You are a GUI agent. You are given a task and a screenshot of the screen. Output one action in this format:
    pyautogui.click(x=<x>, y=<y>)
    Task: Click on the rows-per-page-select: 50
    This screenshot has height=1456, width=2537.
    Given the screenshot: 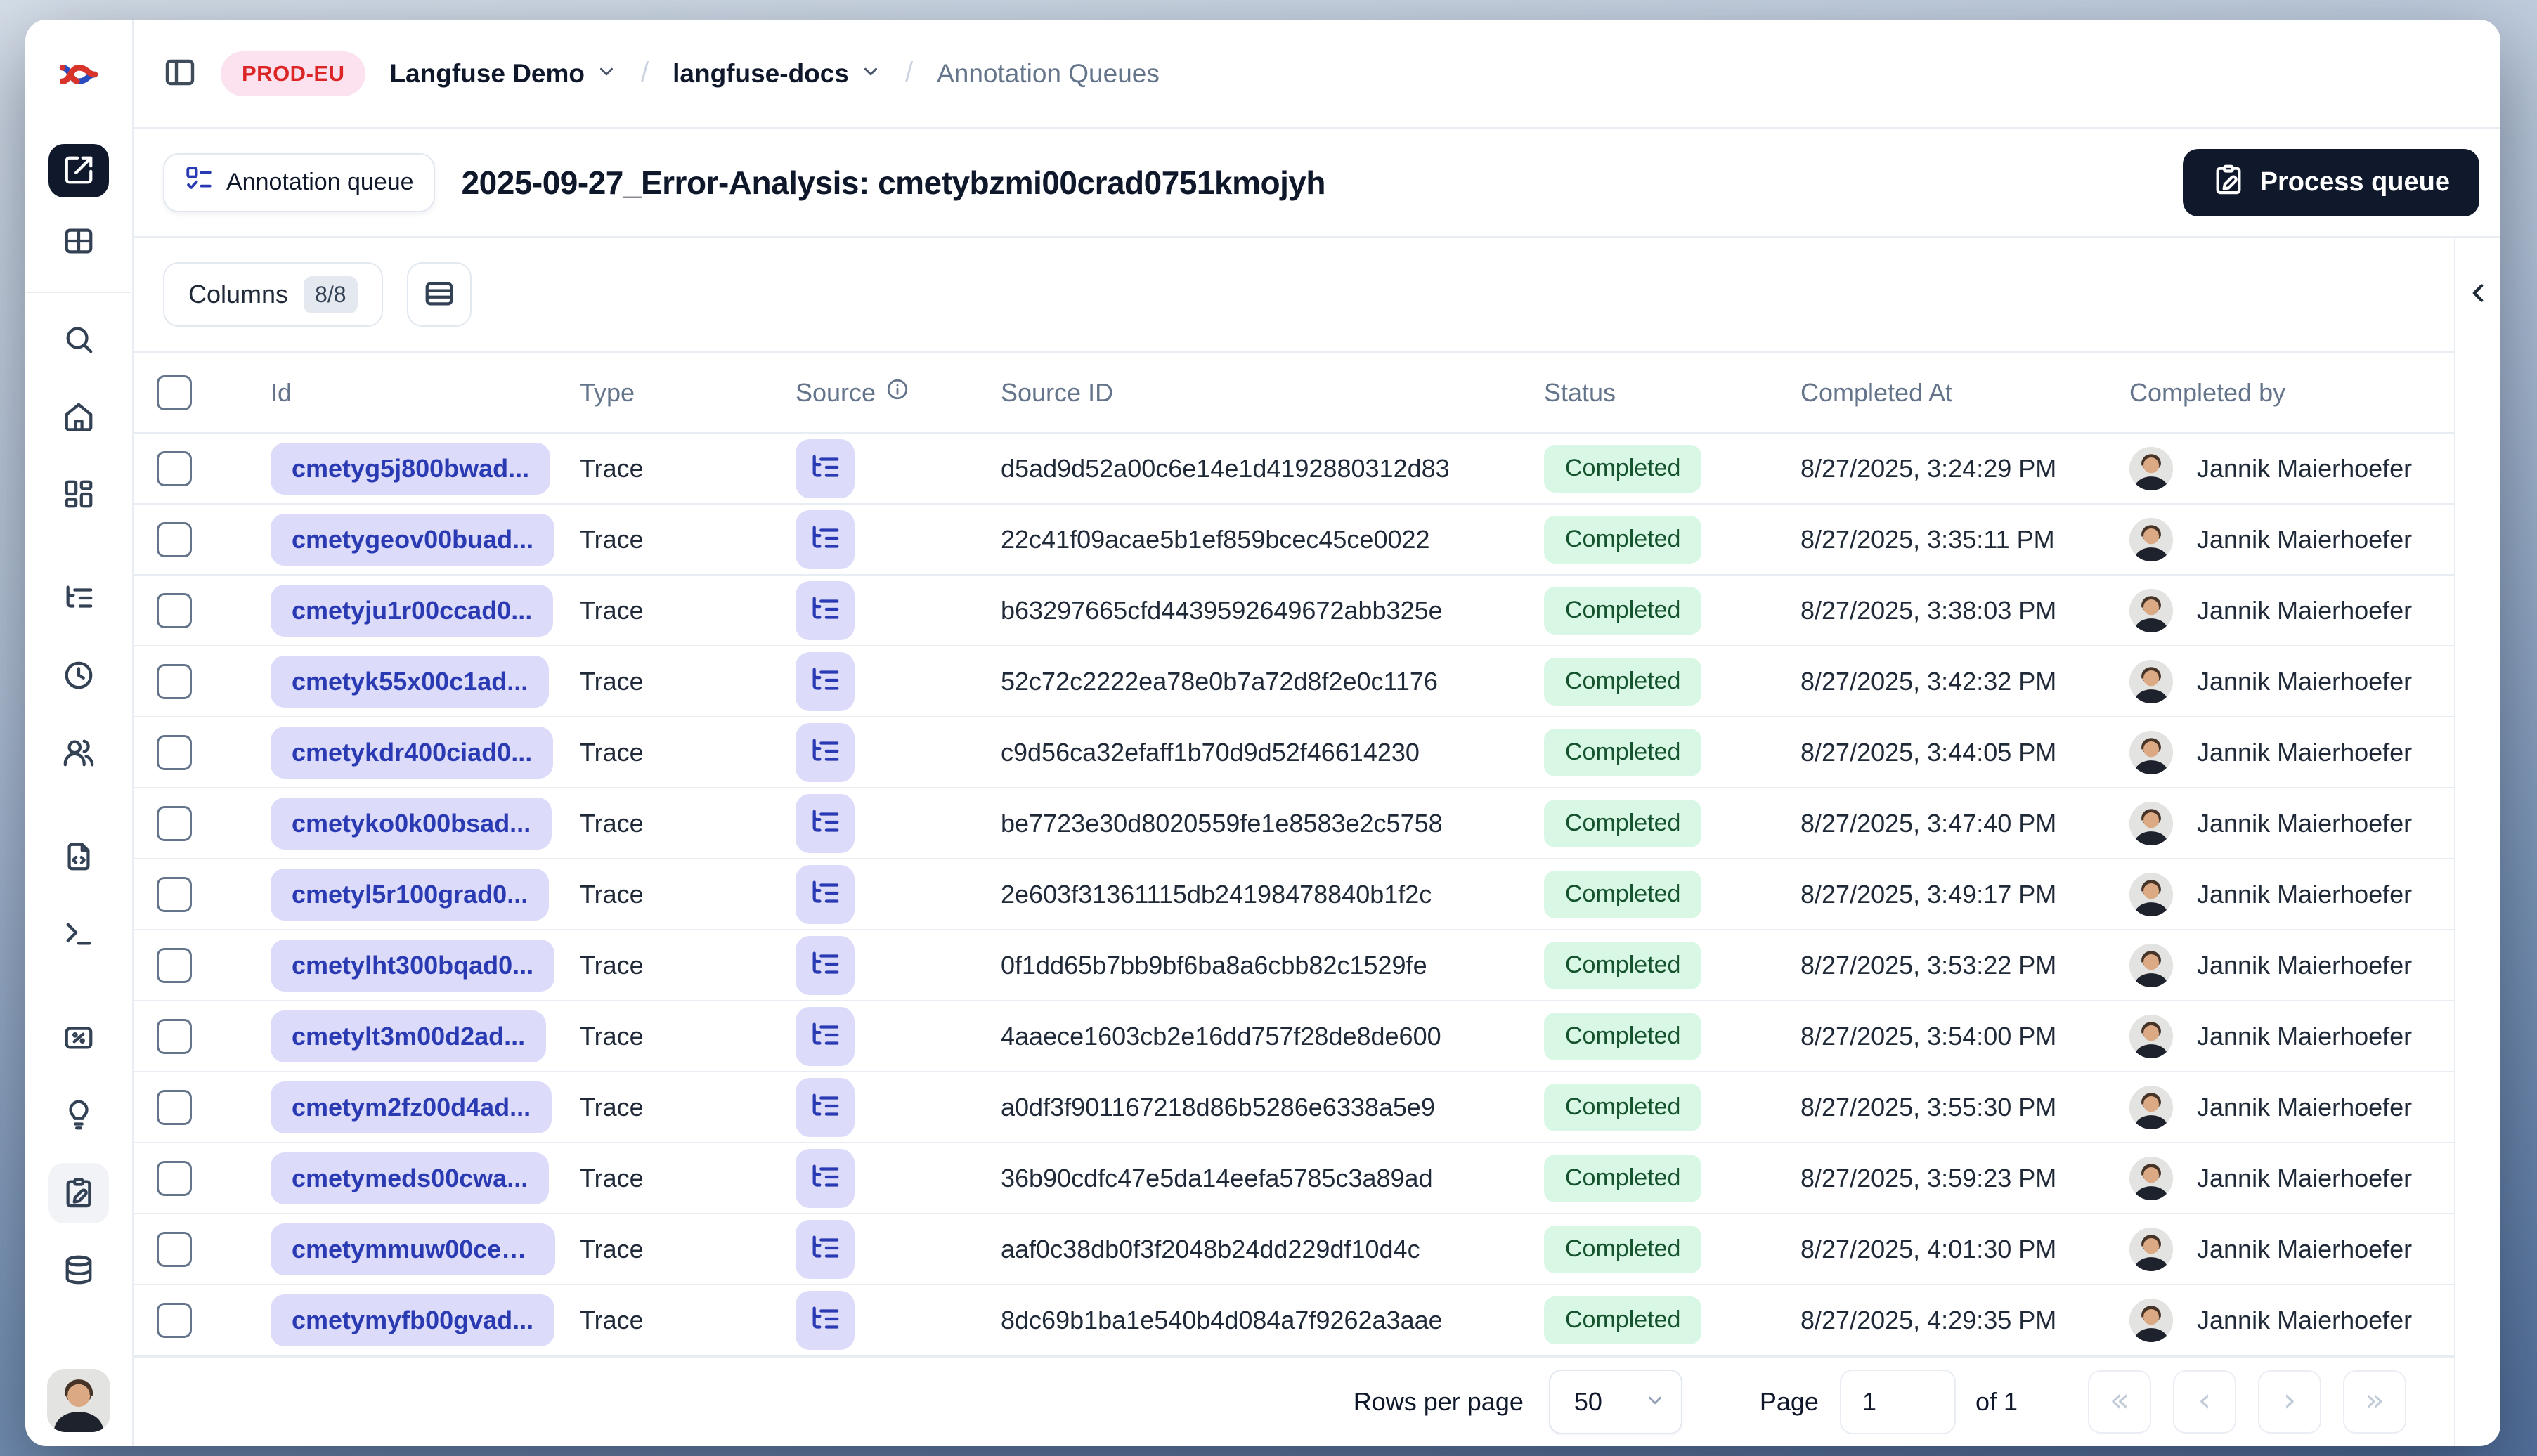 What is the action you would take?
    pyautogui.click(x=1615, y=1402)
    